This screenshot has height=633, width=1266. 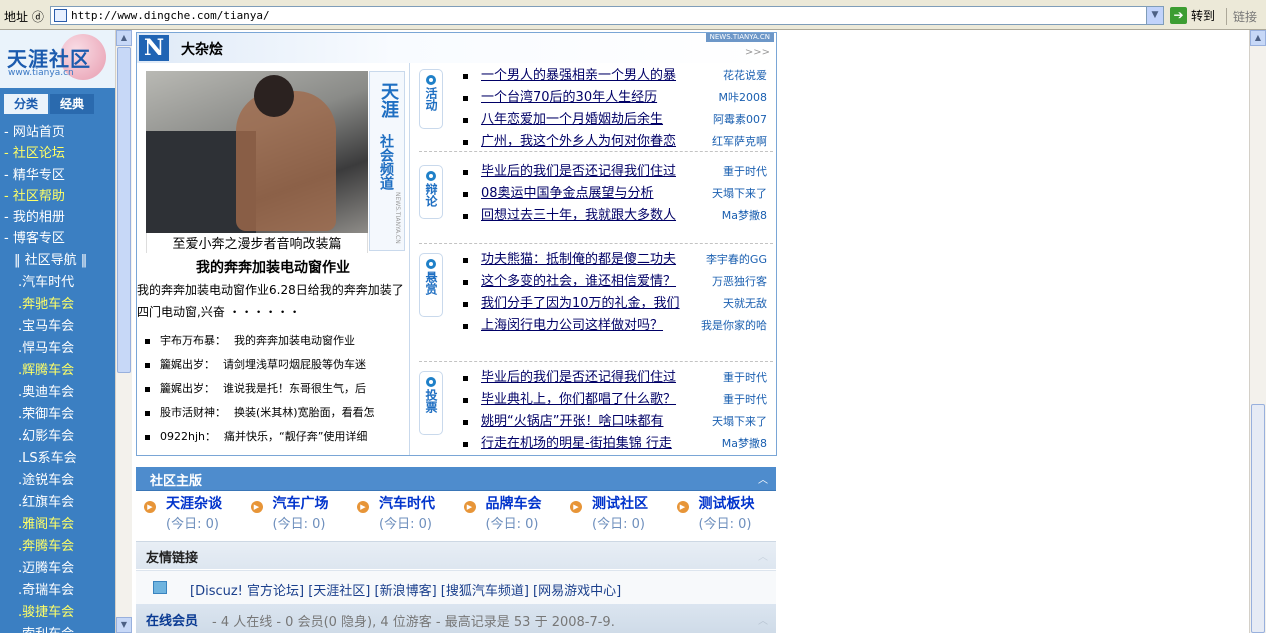 What do you see at coordinates (607, 15) in the screenshot?
I see `url-input: http://www.dingche.com/tianya/ ▼` at bounding box center [607, 15].